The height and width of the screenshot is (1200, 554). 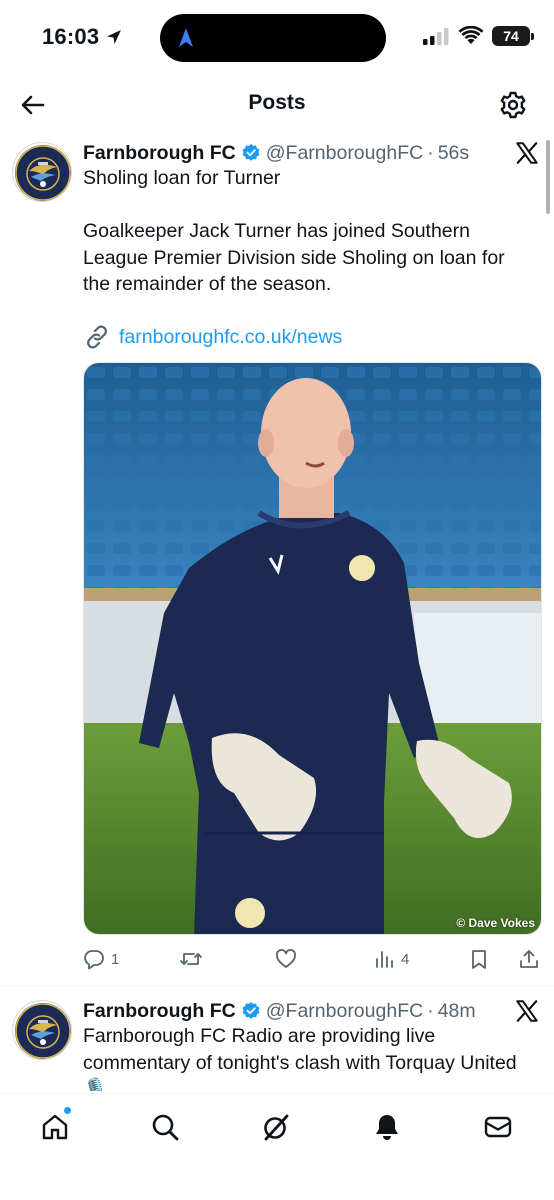 I want to click on bookmark-icon, so click(x=479, y=959).